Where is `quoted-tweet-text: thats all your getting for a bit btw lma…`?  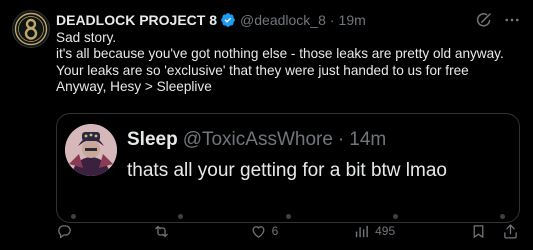
quoted-tweet-text: thats all your getting for a bit btw lma… is located at coordinates (287, 170).